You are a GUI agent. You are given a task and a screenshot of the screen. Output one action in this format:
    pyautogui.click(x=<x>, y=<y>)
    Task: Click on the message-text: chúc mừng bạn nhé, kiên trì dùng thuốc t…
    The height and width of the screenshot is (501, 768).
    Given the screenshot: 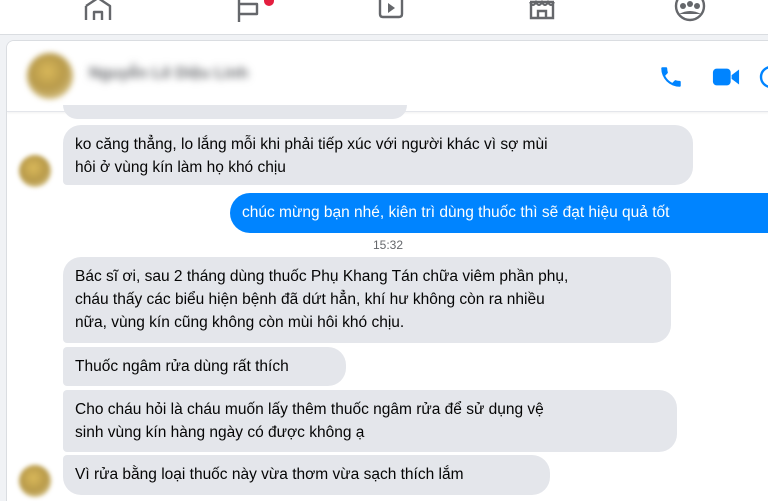 What is the action you would take?
    pyautogui.click(x=456, y=212)
    